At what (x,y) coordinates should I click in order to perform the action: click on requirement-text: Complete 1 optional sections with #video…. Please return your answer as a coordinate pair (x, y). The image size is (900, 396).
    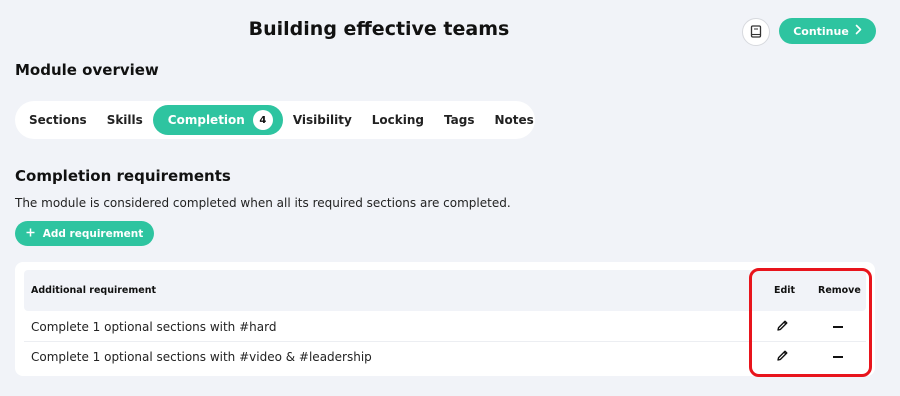
    Looking at the image, I should click on (201, 356).